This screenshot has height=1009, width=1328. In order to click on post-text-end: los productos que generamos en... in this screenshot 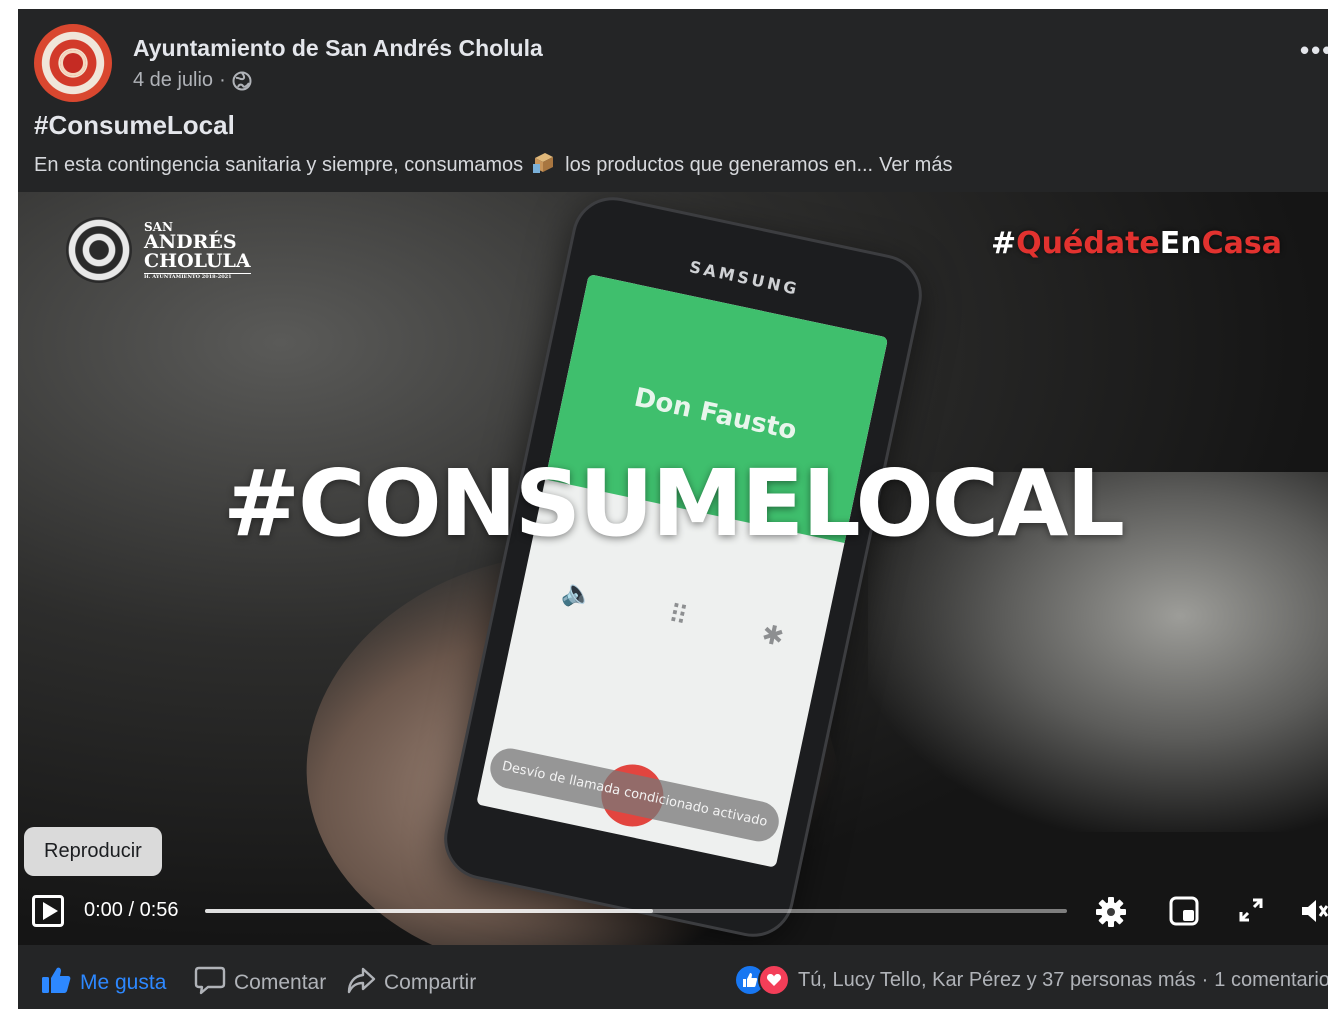, I will do `click(719, 164)`.